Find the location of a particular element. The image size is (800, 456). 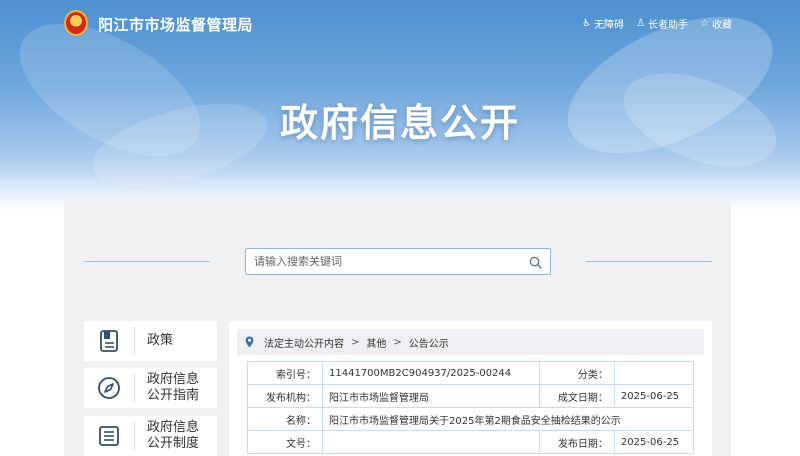

list-icon is located at coordinates (109, 436).